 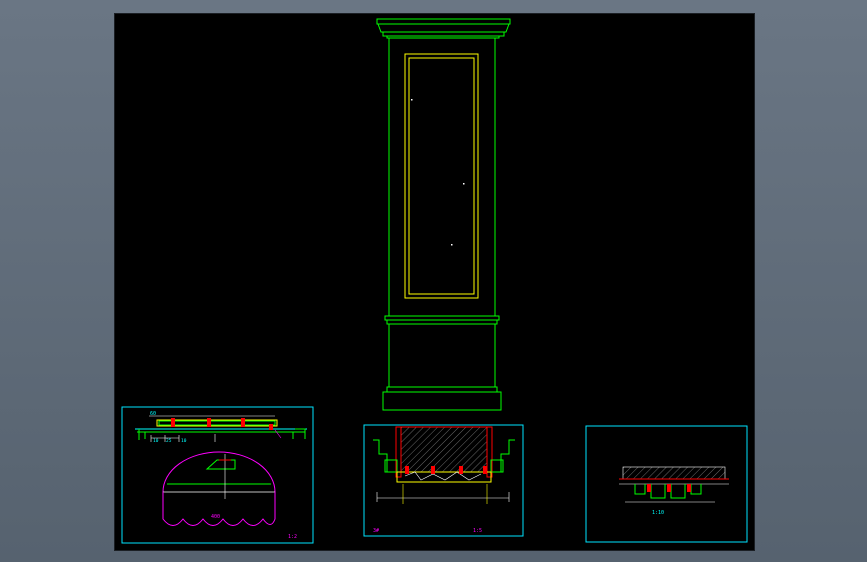 What do you see at coordinates (292, 537) in the screenshot?
I see `detail-1-caption: 1:2` at bounding box center [292, 537].